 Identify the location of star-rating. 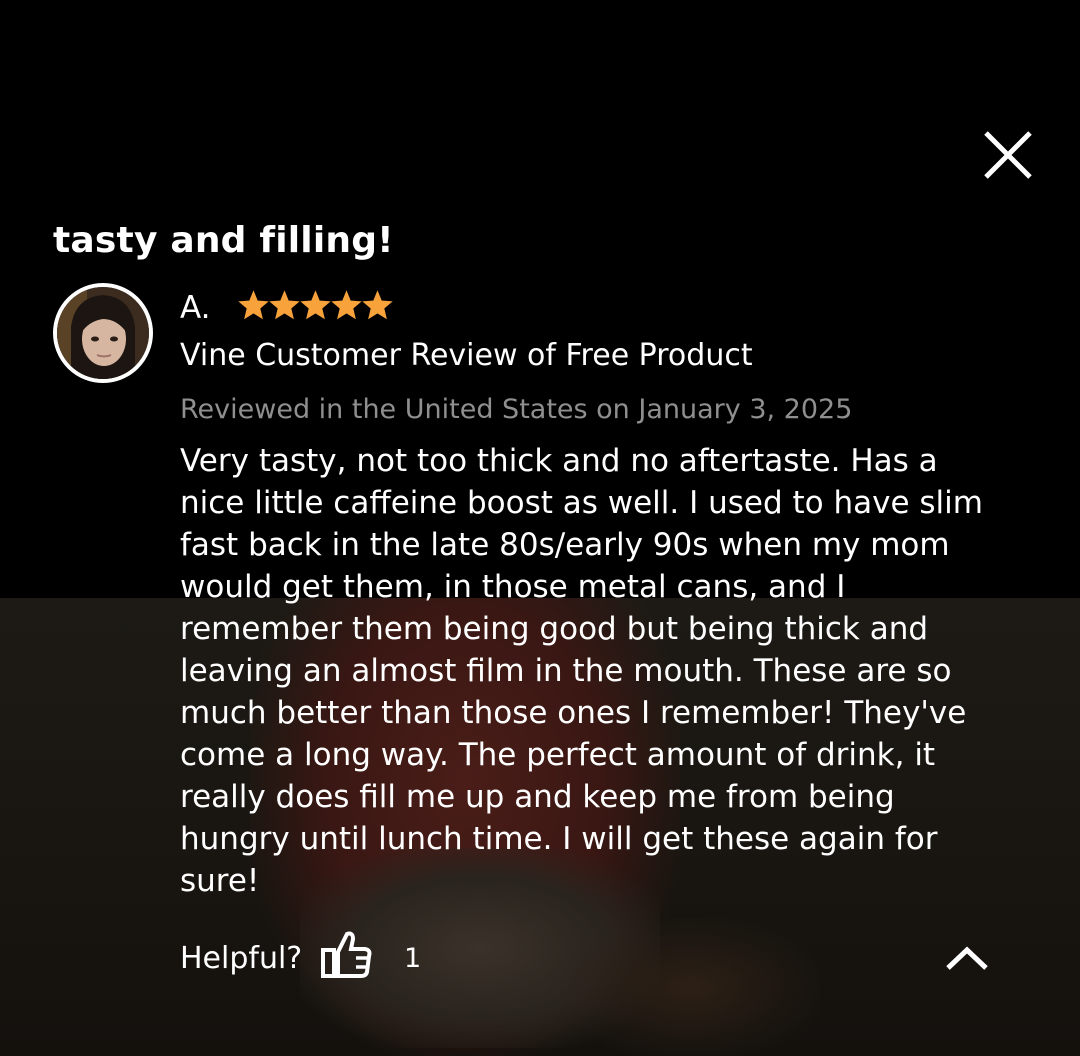
(315, 307).